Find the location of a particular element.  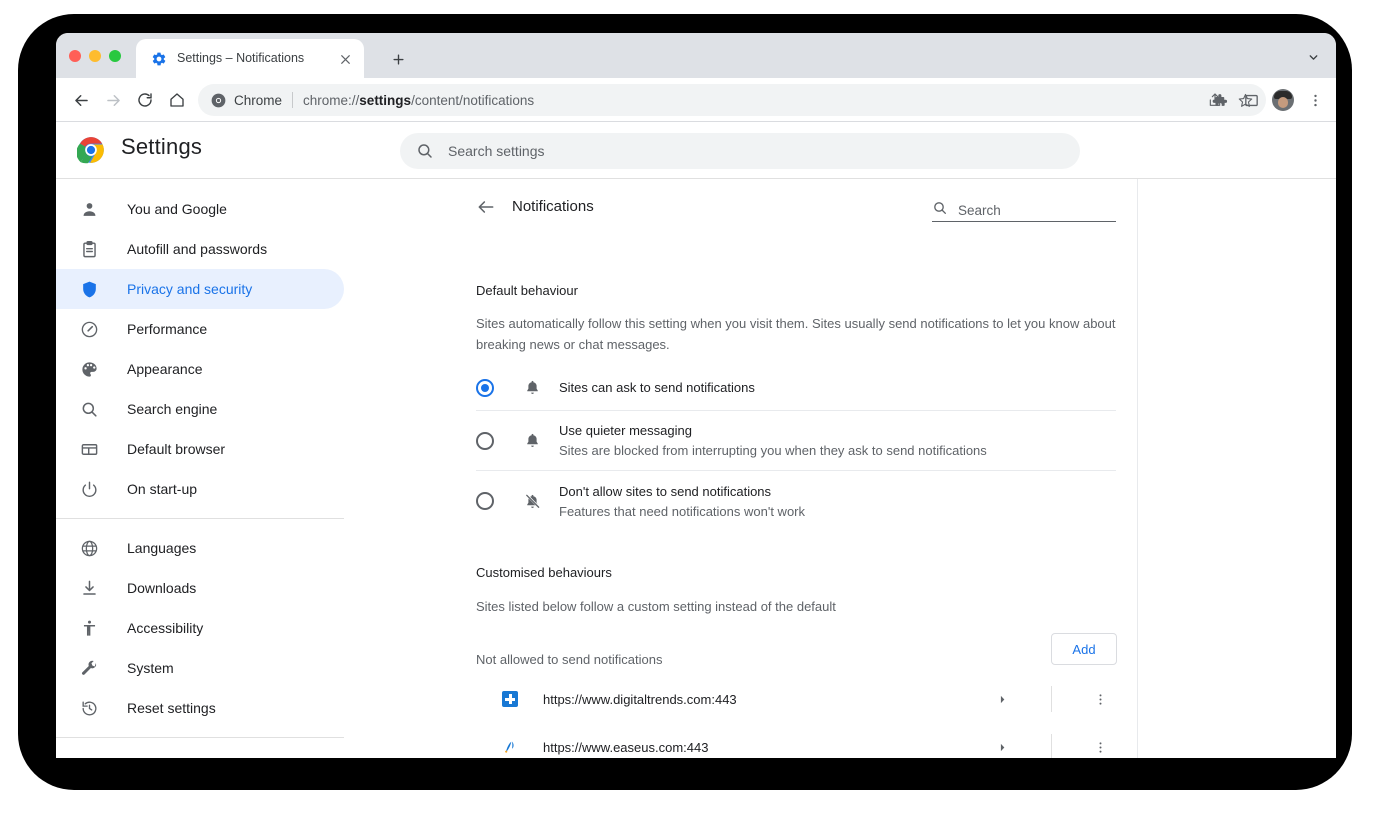

sidebar-item-reset-settings: Reset settings is located at coordinates (200, 708).